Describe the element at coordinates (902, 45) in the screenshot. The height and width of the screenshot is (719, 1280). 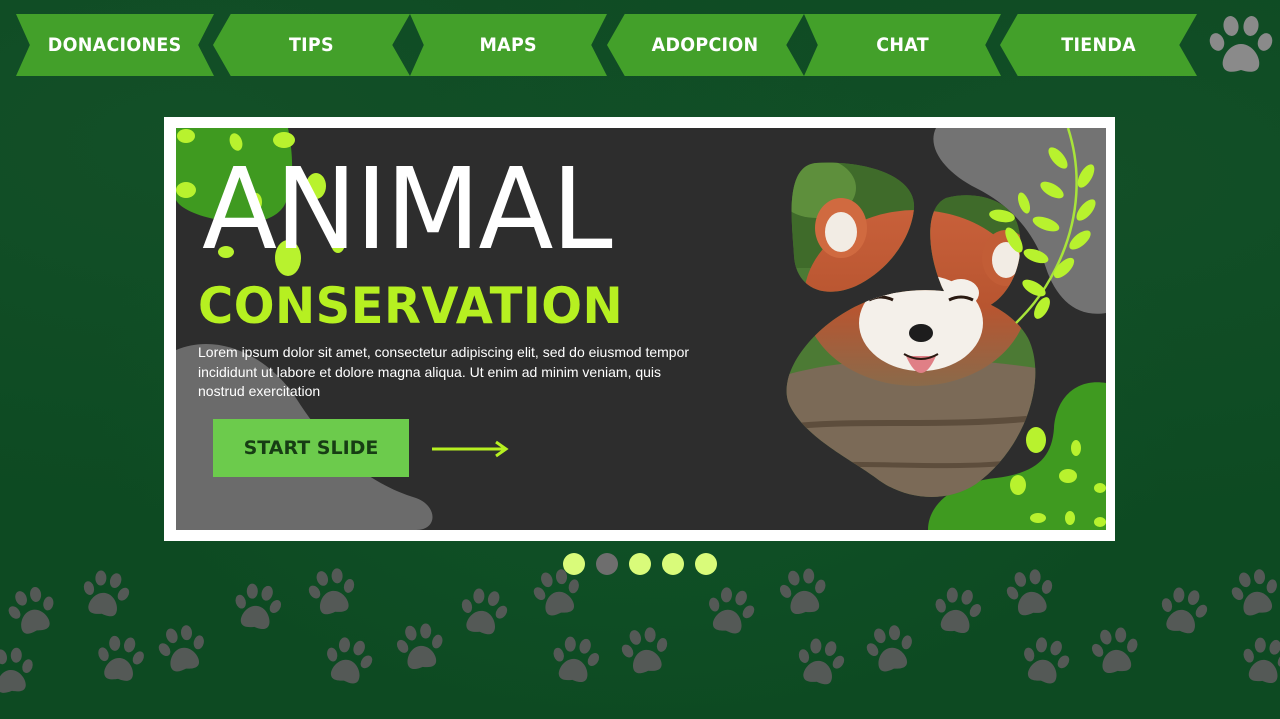
I see `nav-item-chat: CHAT` at that location.